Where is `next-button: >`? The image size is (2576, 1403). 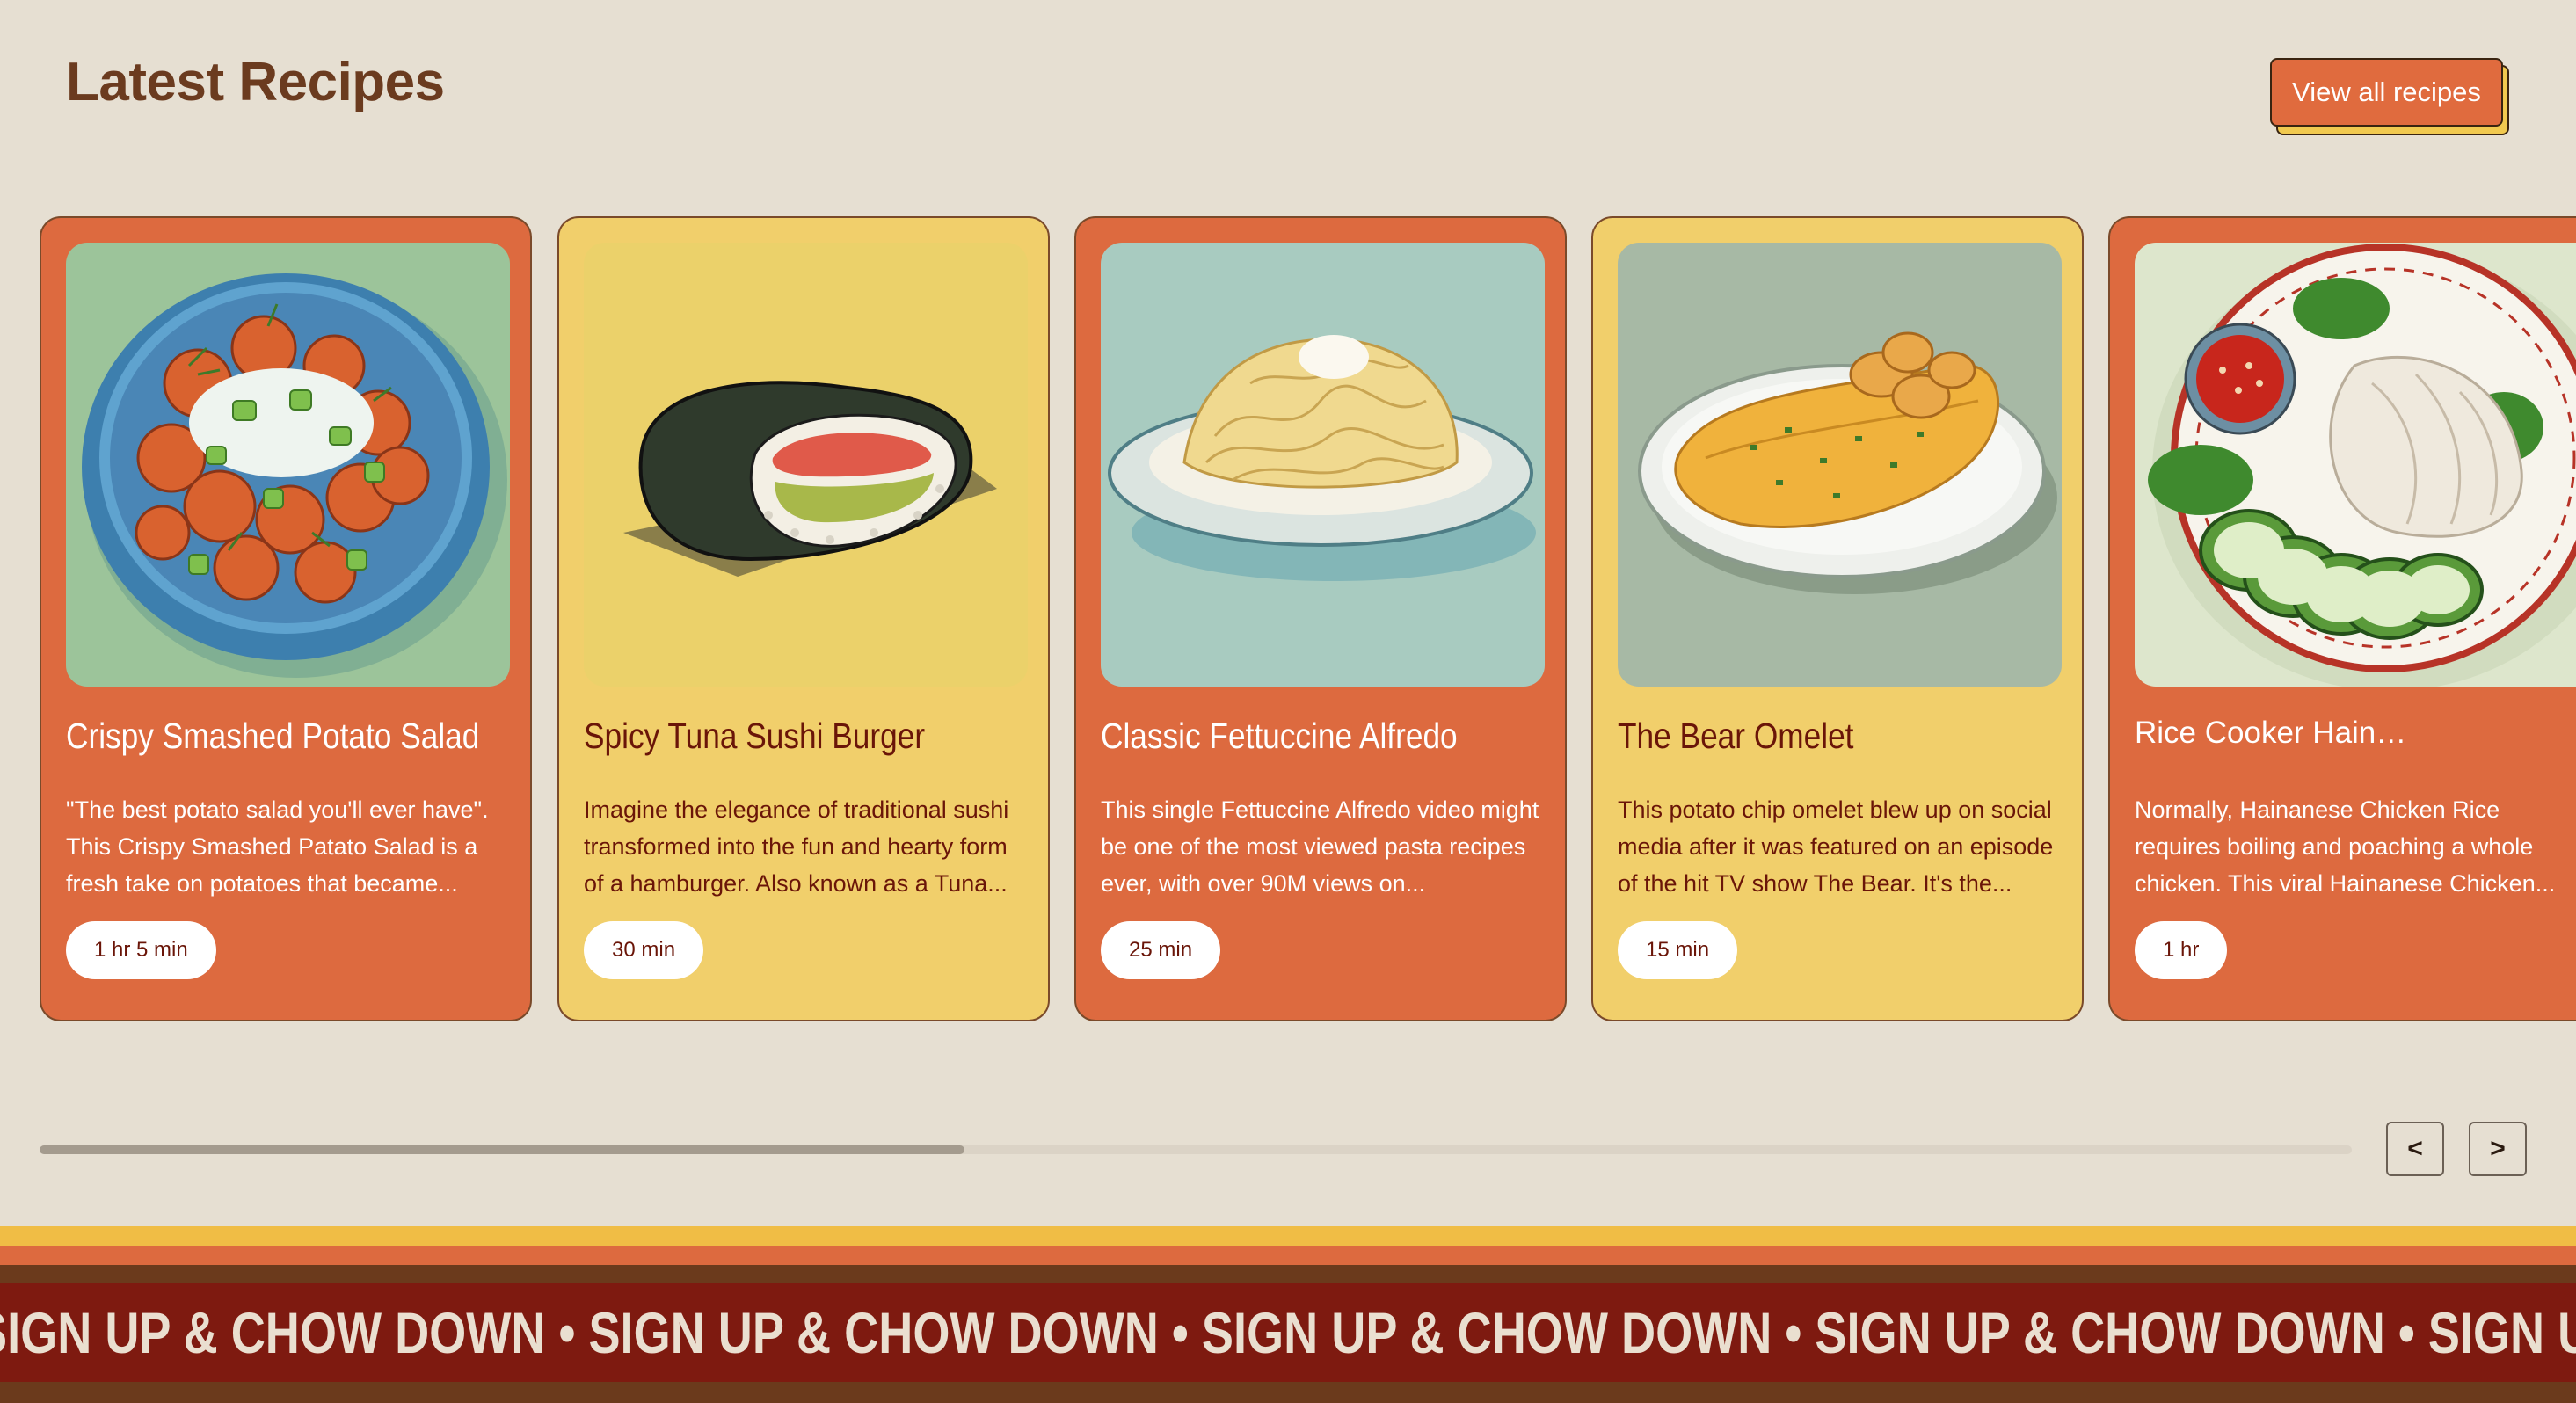 next-button: > is located at coordinates (2498, 1149).